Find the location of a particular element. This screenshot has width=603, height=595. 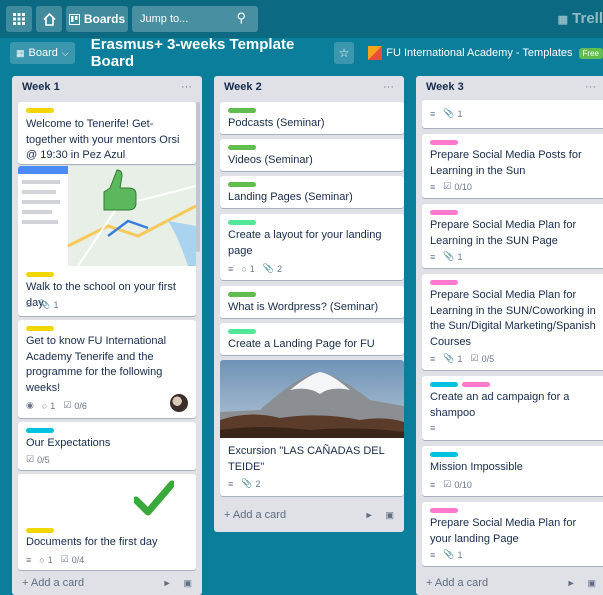

star-icon: ☆ is located at coordinates (344, 53).